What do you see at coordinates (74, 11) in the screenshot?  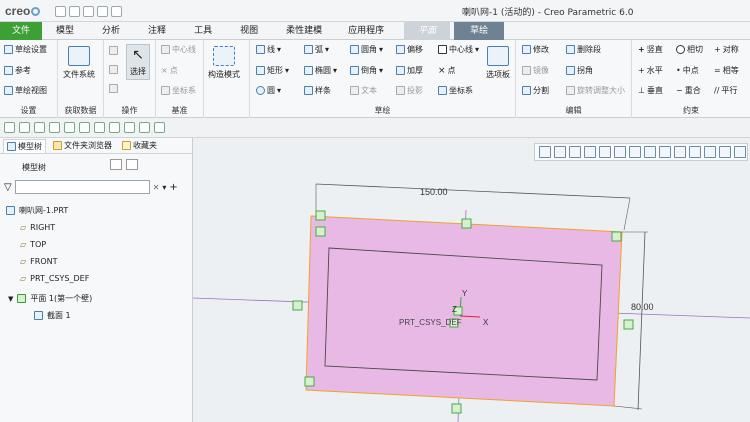 I see `open-icon` at bounding box center [74, 11].